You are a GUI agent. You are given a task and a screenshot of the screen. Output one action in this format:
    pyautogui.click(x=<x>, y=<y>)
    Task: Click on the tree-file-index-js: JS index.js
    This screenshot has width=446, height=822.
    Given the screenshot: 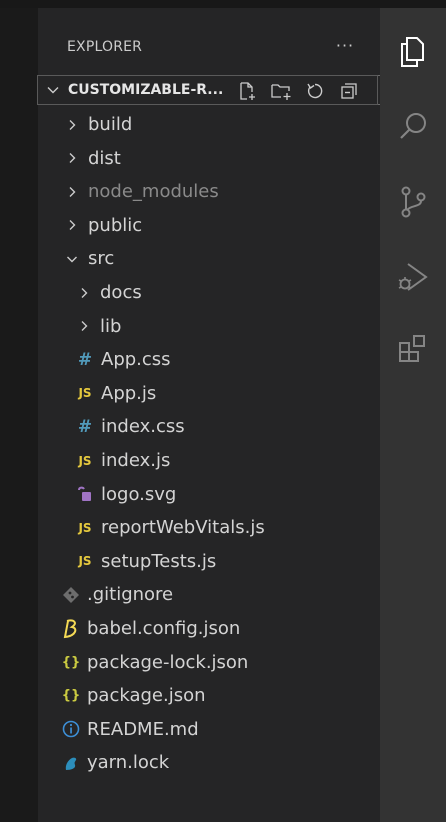 What is the action you would take?
    pyautogui.click(x=227, y=460)
    